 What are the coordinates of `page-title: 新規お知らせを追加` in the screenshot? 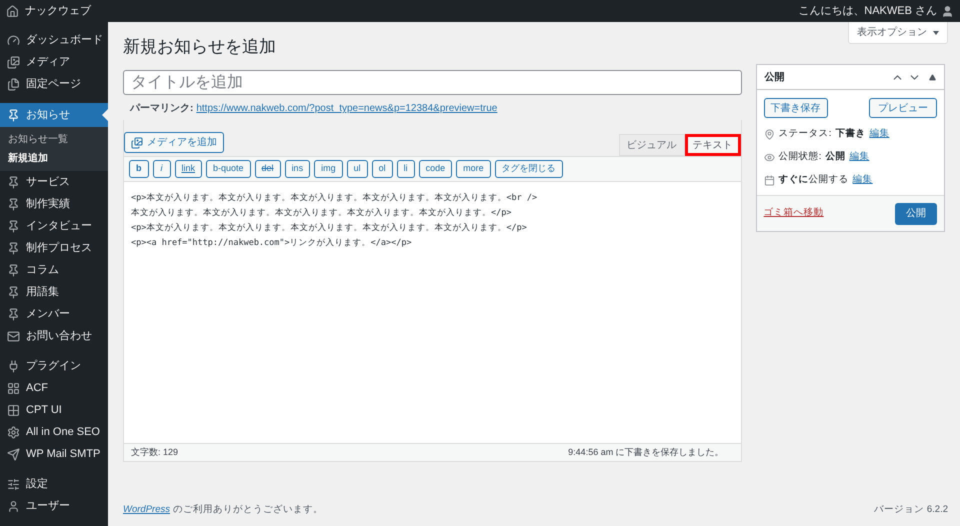 It's located at (200, 47).